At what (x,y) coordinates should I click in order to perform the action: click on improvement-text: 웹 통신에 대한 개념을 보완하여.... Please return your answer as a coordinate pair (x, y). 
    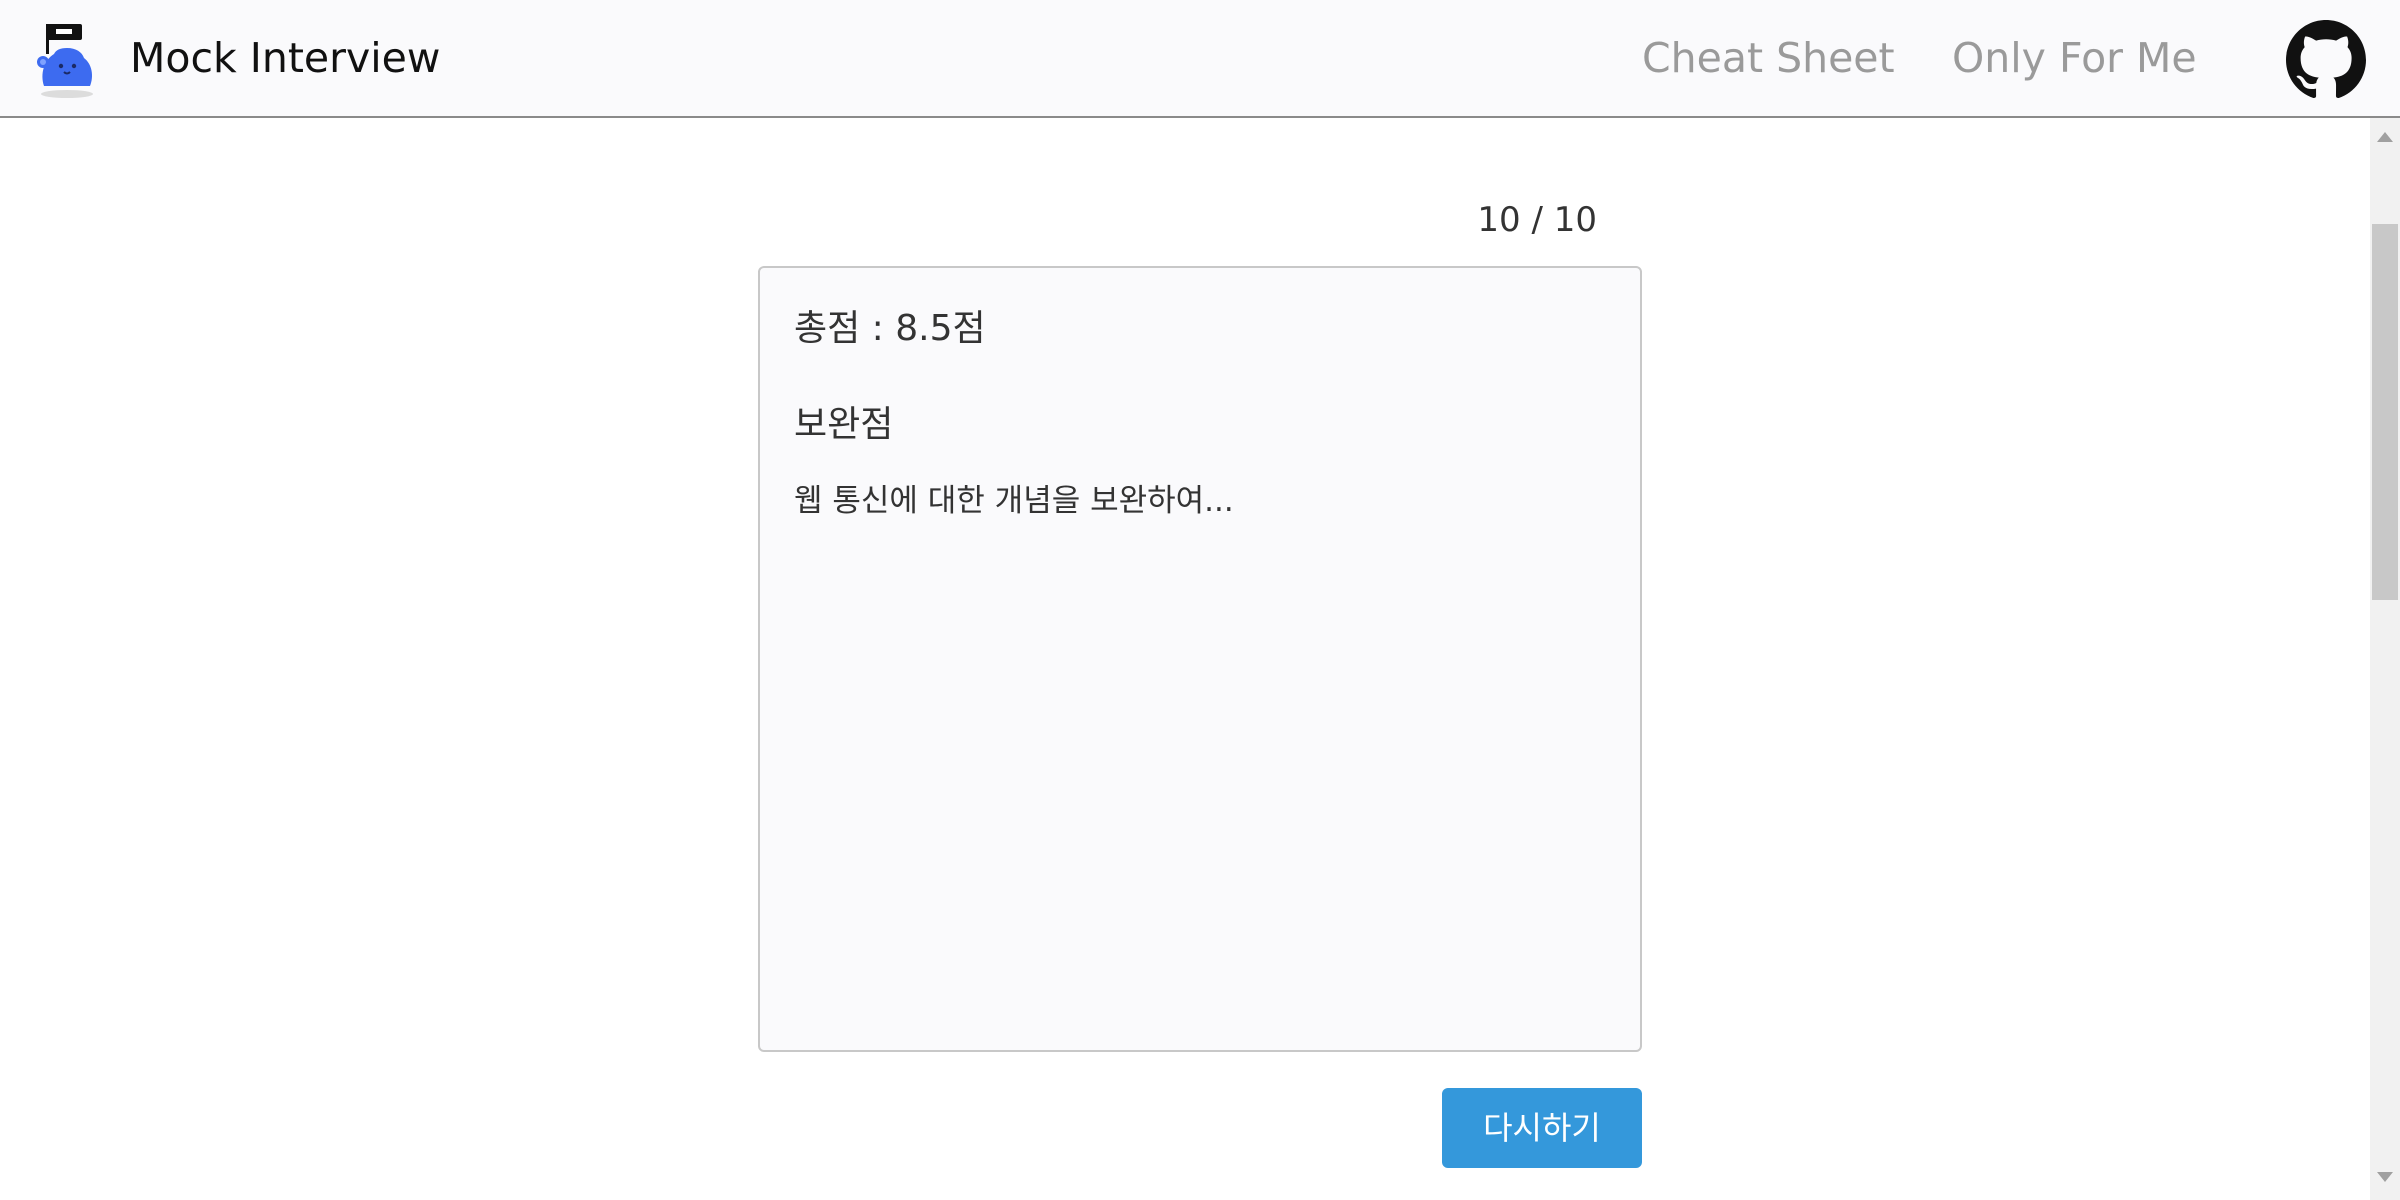
    Looking at the image, I should click on (1014, 501).